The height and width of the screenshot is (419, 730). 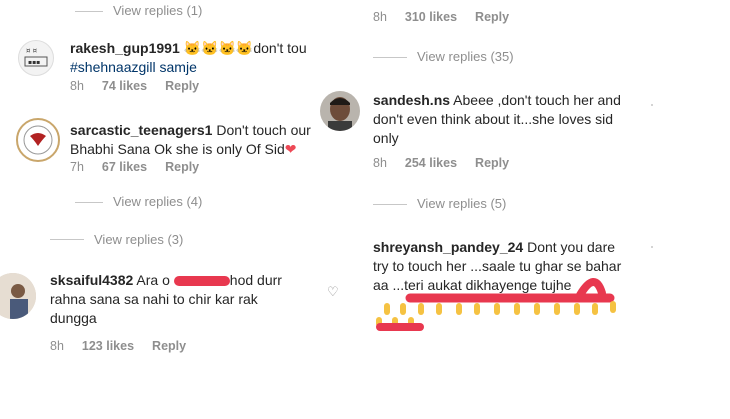 I want to click on avatar-rakesh: ¤ ¤ ▪▪▪, so click(x=36, y=58).